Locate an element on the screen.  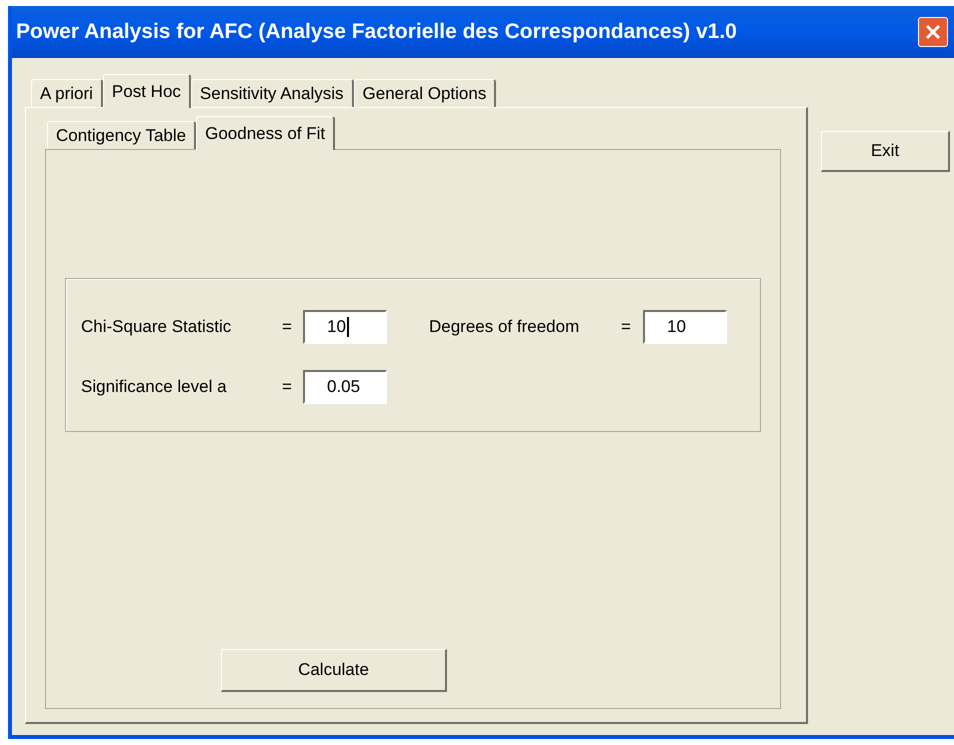
input-field: 0.05 is located at coordinates (345, 387).